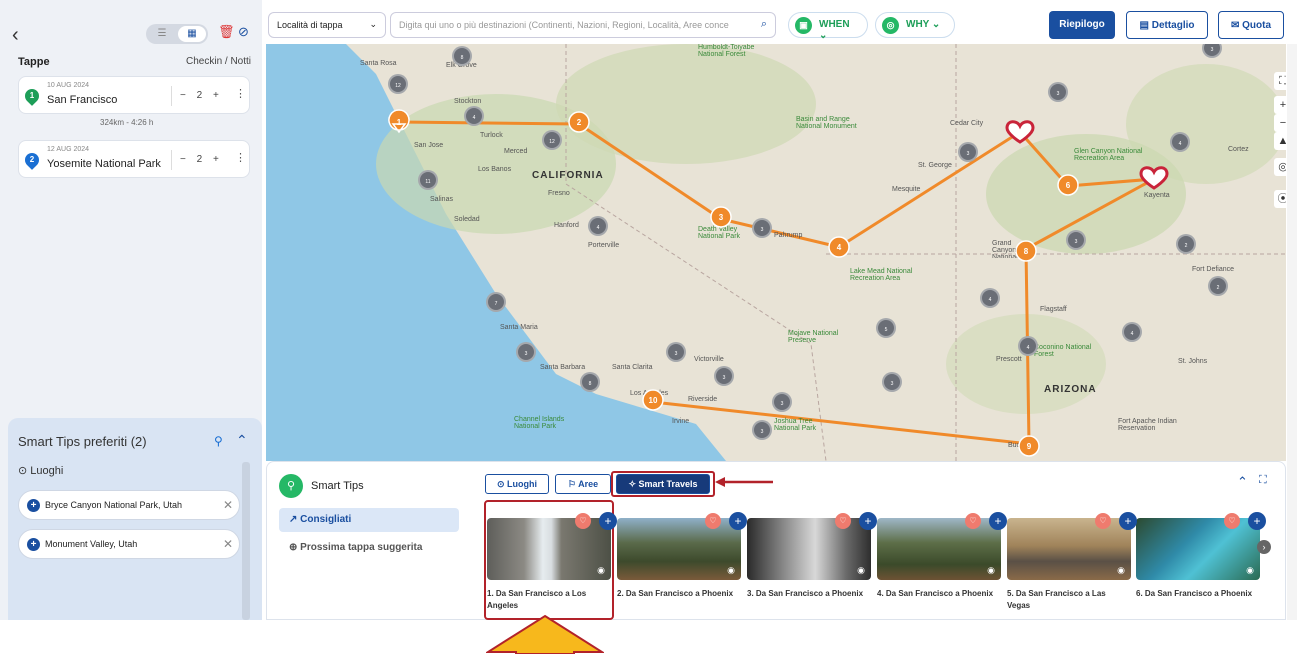  Describe the element at coordinates (1201, 556) in the screenshot. I see `smart-travel-card: ♡ + ◉ 6. Da San Francisco a Phoenix` at that location.